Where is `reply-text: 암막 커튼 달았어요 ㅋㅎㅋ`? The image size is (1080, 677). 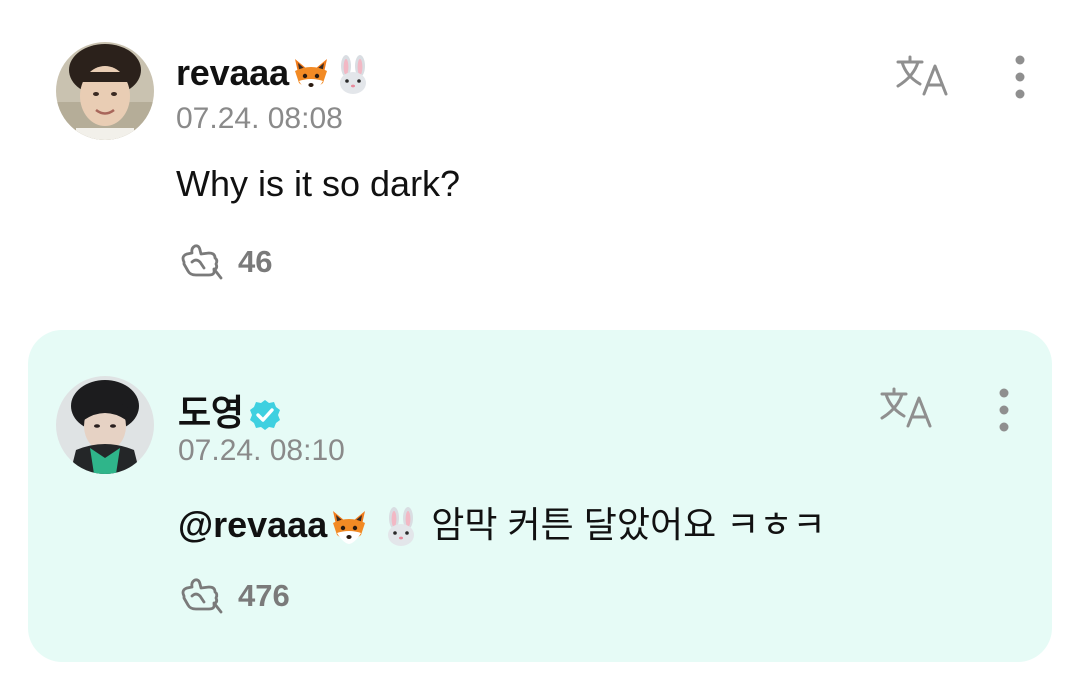 reply-text: 암막 커튼 달았어요 ㅋㅎㅋ is located at coordinates (628, 524).